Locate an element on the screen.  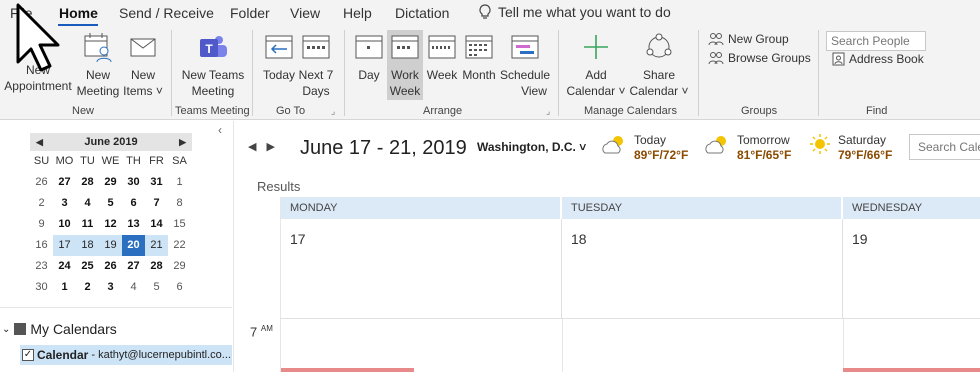
day-cell-monday: 17 is located at coordinates (421, 269).